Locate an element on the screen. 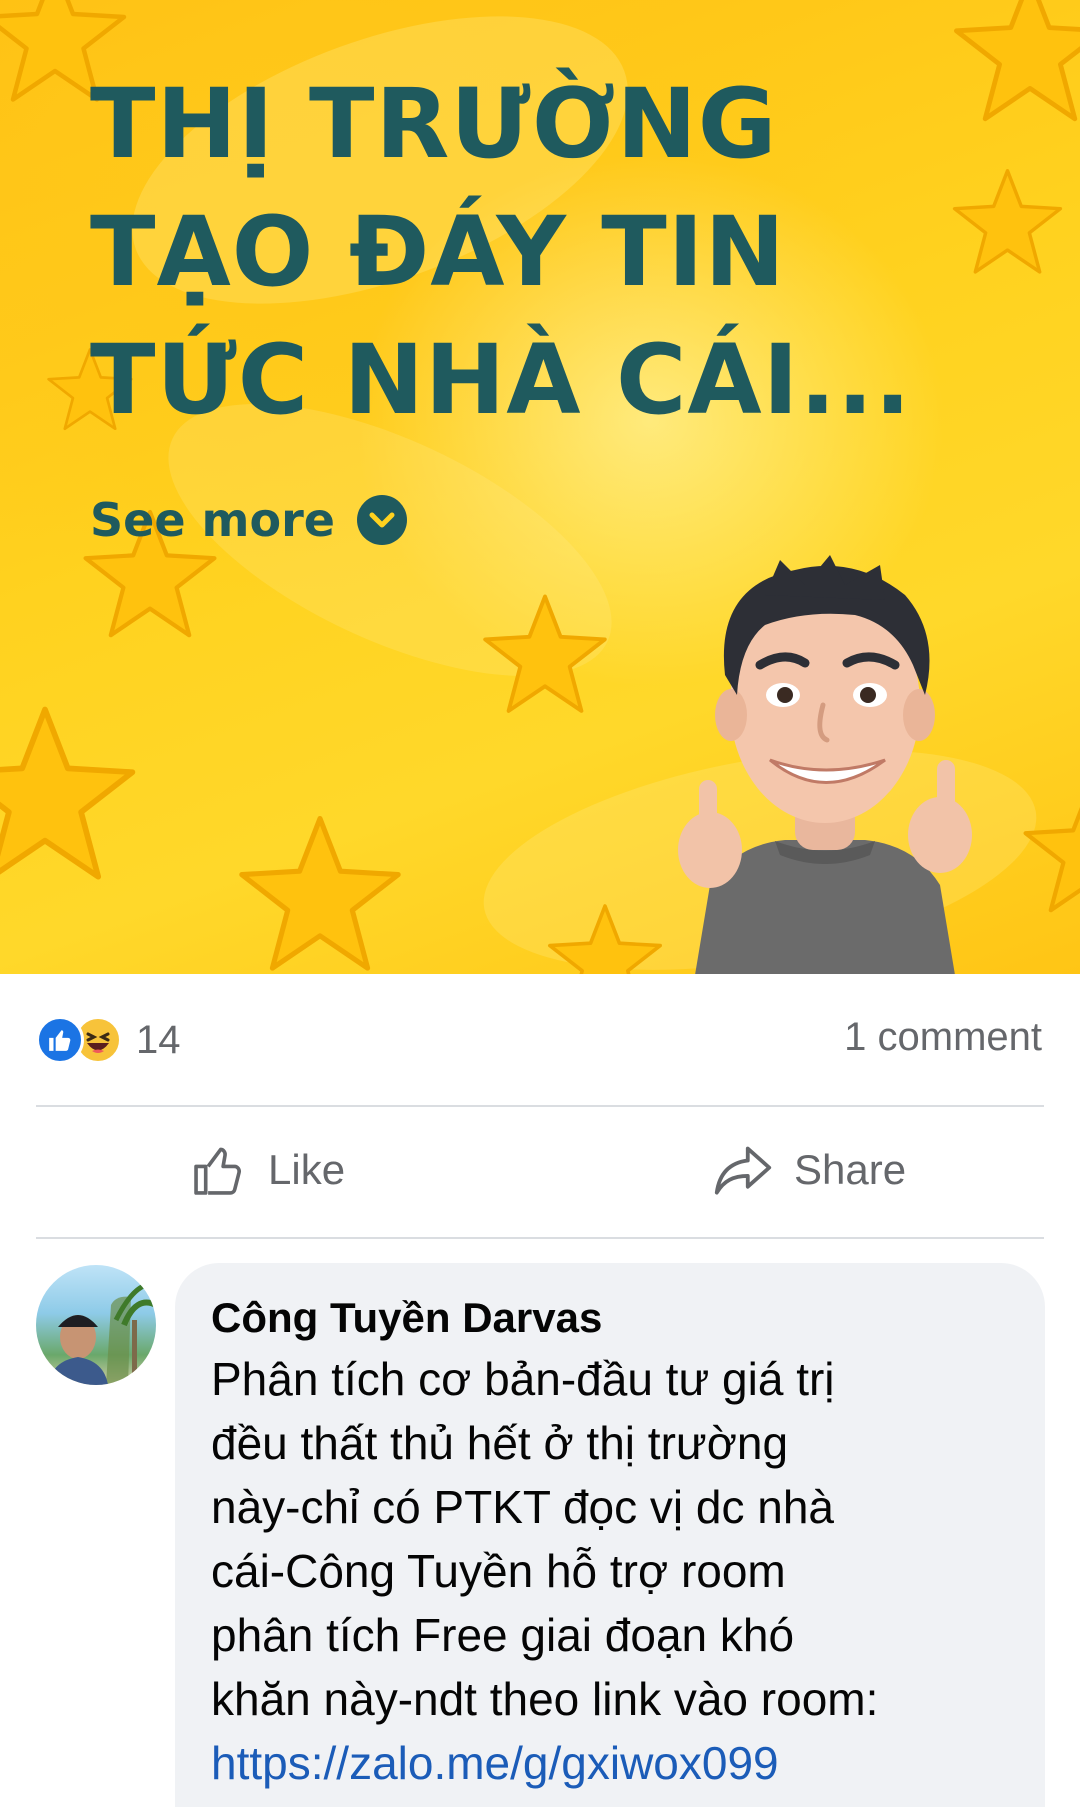 This screenshot has width=1080, height=1807. see-more-button: See more is located at coordinates (248, 520).